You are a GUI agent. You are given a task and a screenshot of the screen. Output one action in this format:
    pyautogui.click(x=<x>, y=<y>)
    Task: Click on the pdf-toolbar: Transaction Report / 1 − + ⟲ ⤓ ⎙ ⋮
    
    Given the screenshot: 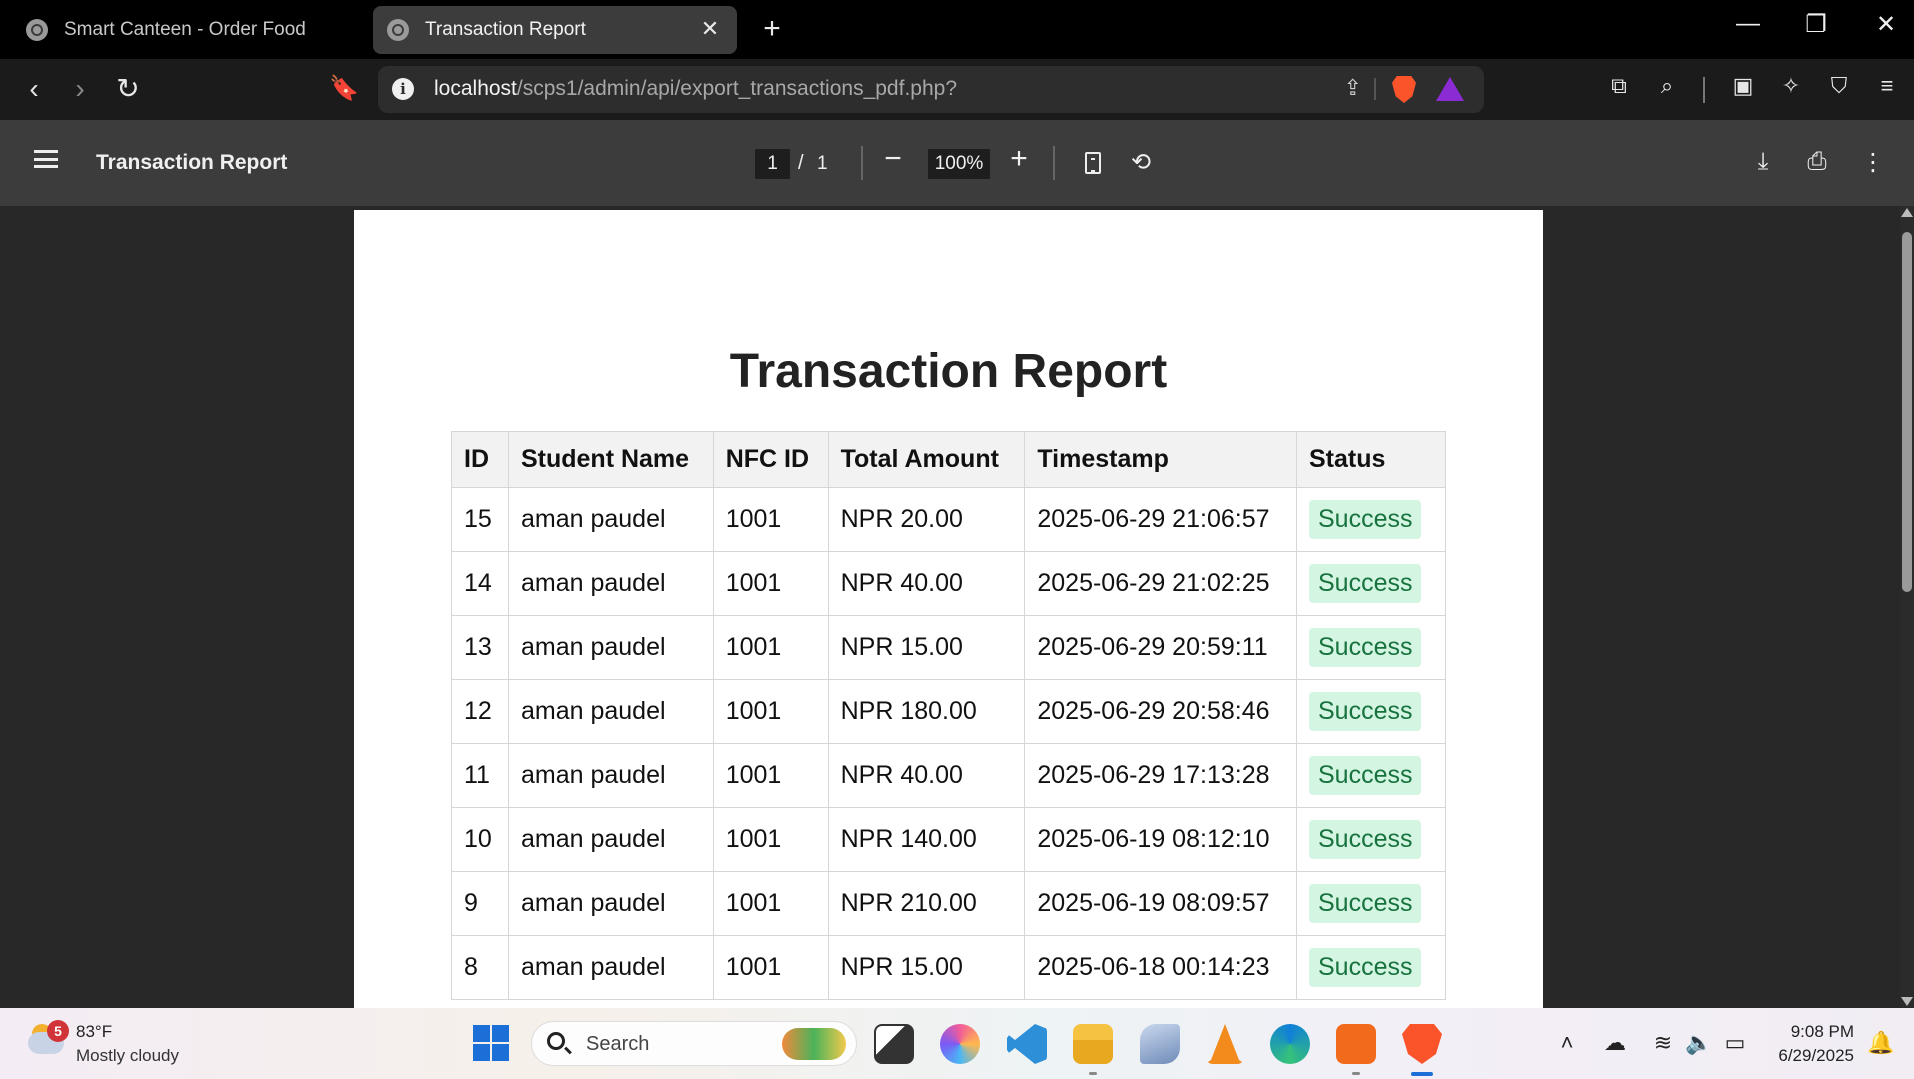 What is the action you would take?
    pyautogui.click(x=957, y=163)
    